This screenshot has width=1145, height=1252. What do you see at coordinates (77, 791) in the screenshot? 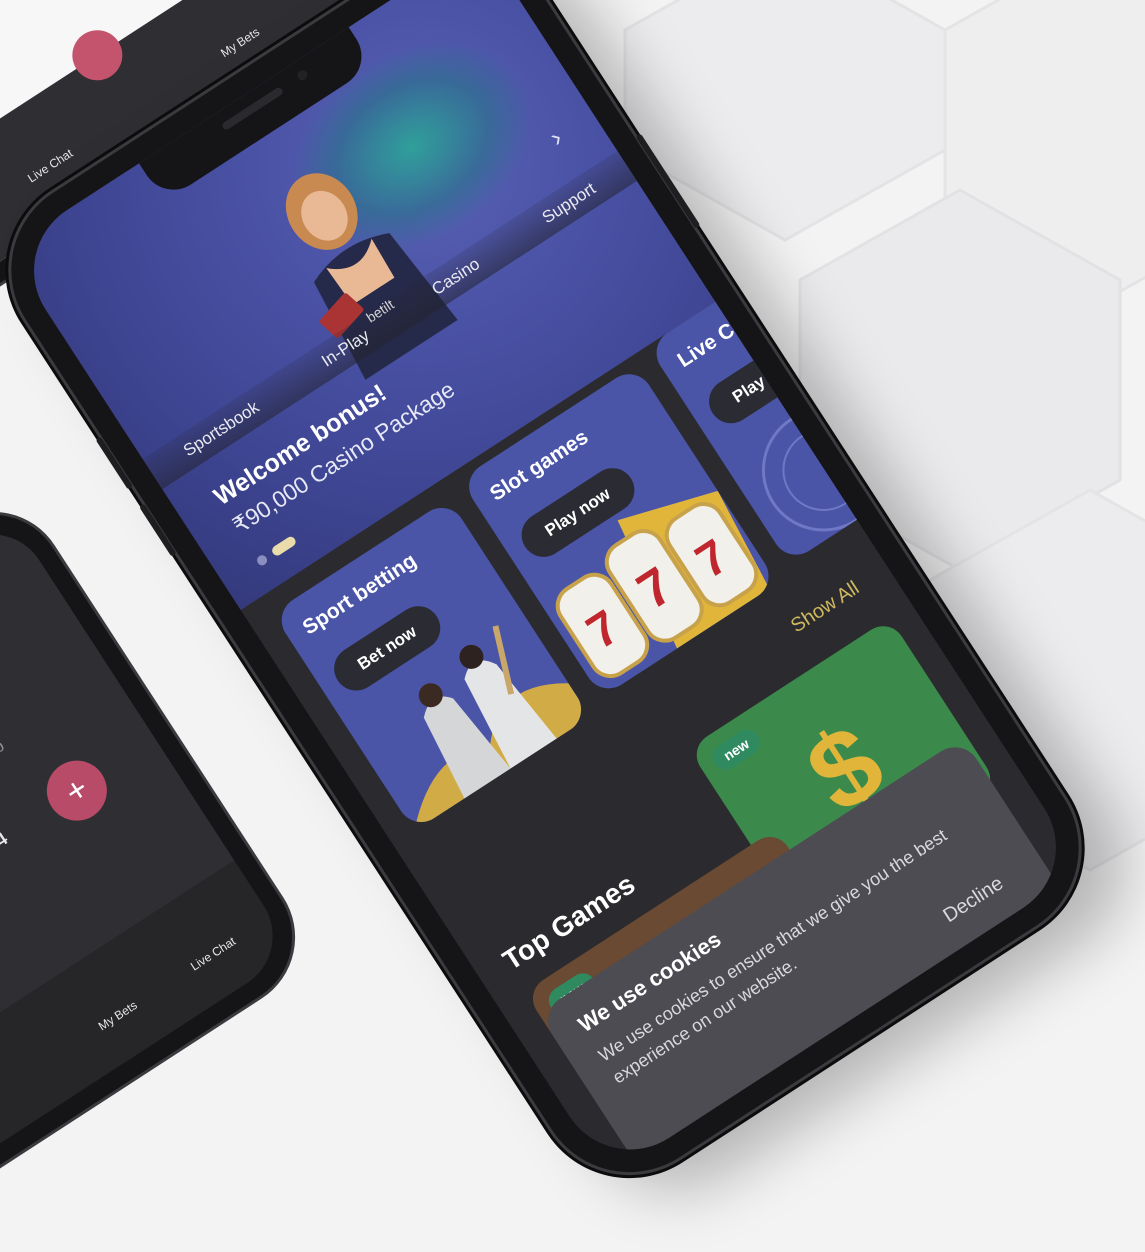
I see `add-bet-button: +` at bounding box center [77, 791].